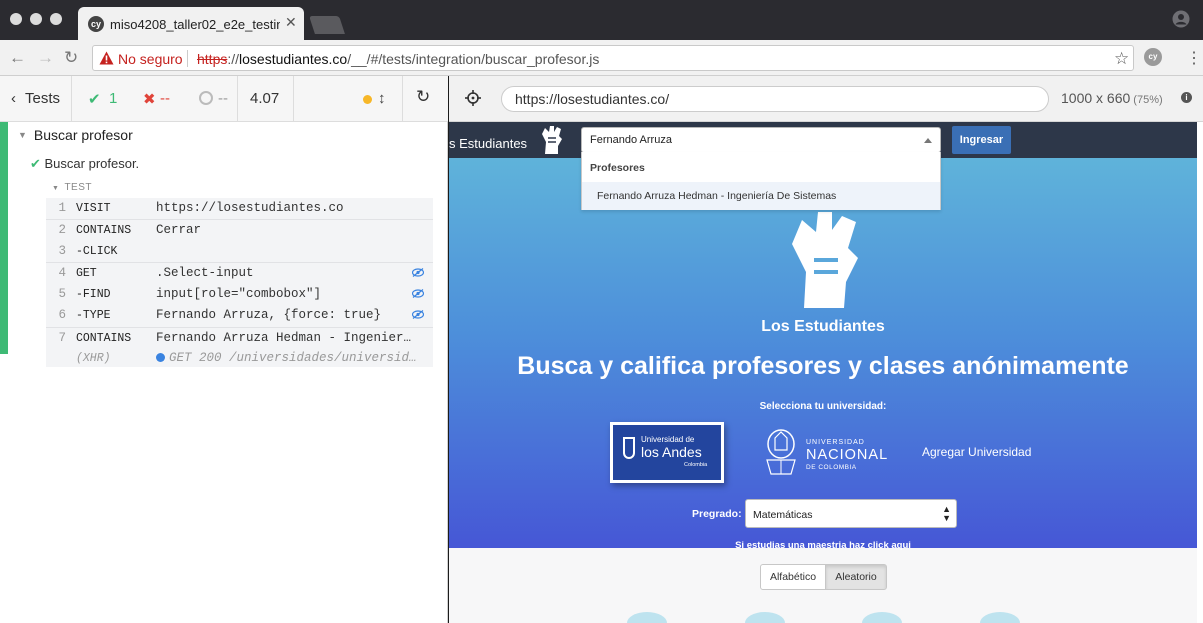 The height and width of the screenshot is (623, 1203). What do you see at coordinates (552, 140) in the screenshot?
I see `raised-fist-logo-icon` at bounding box center [552, 140].